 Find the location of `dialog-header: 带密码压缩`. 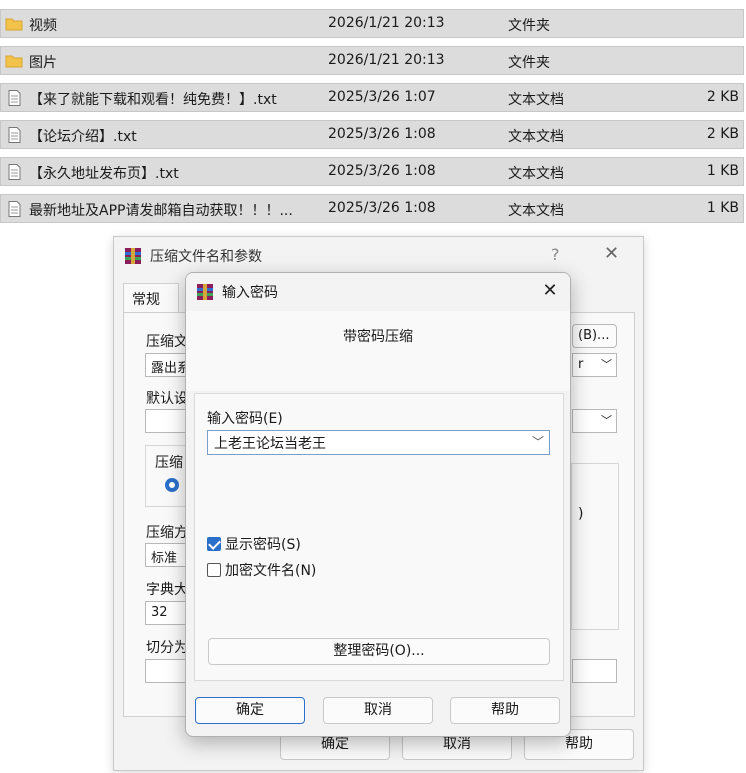

dialog-header: 带密码压缩 is located at coordinates (378, 351).